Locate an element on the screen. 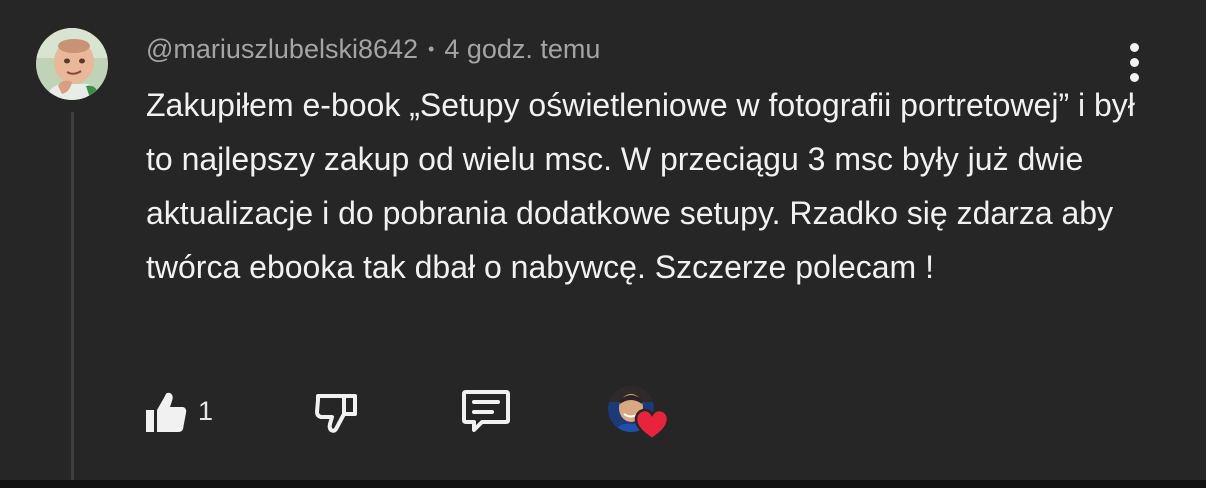 This screenshot has width=1206, height=488. bottom-divider is located at coordinates (603, 484).